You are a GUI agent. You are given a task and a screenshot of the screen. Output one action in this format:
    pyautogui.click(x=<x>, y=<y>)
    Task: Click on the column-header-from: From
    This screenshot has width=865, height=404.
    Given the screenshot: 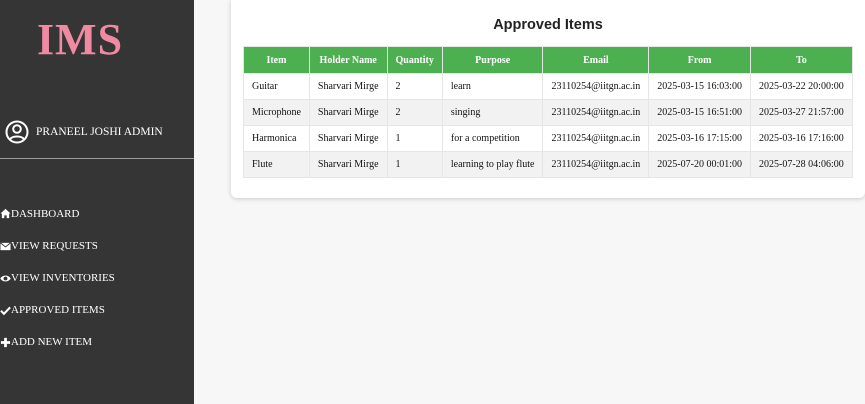 What is the action you would take?
    pyautogui.click(x=700, y=60)
    